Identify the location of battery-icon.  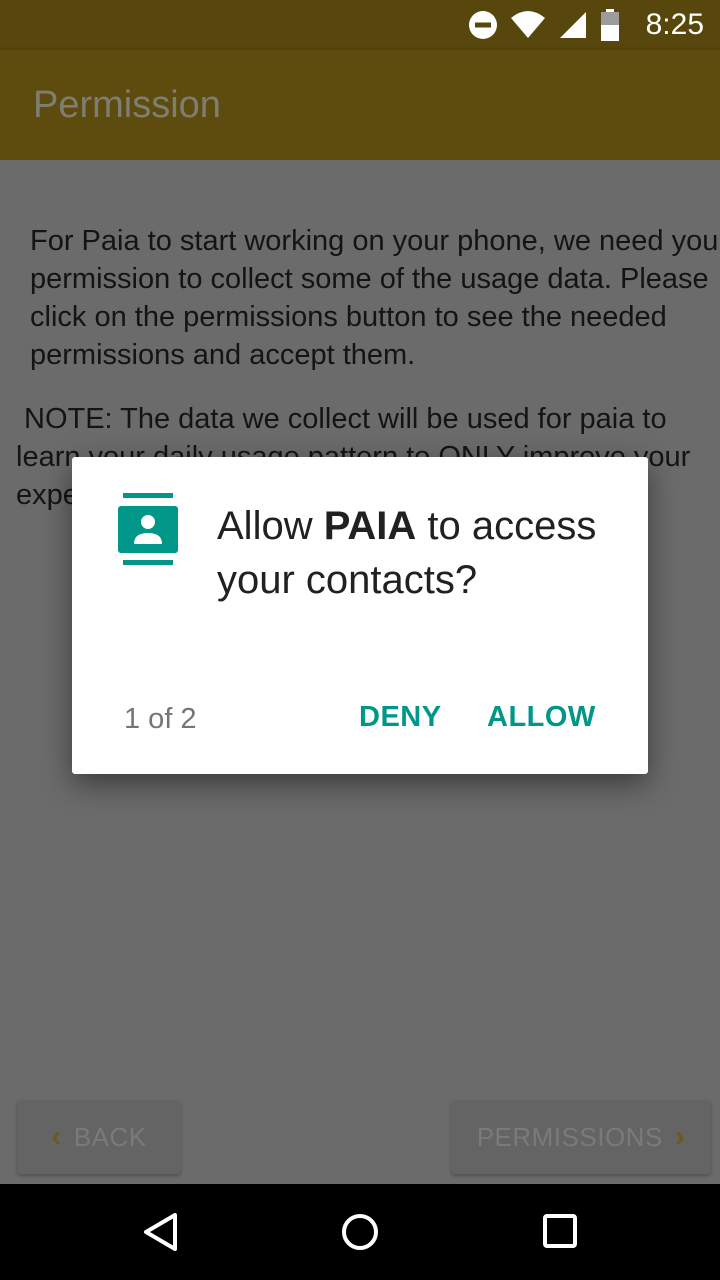
(610, 25).